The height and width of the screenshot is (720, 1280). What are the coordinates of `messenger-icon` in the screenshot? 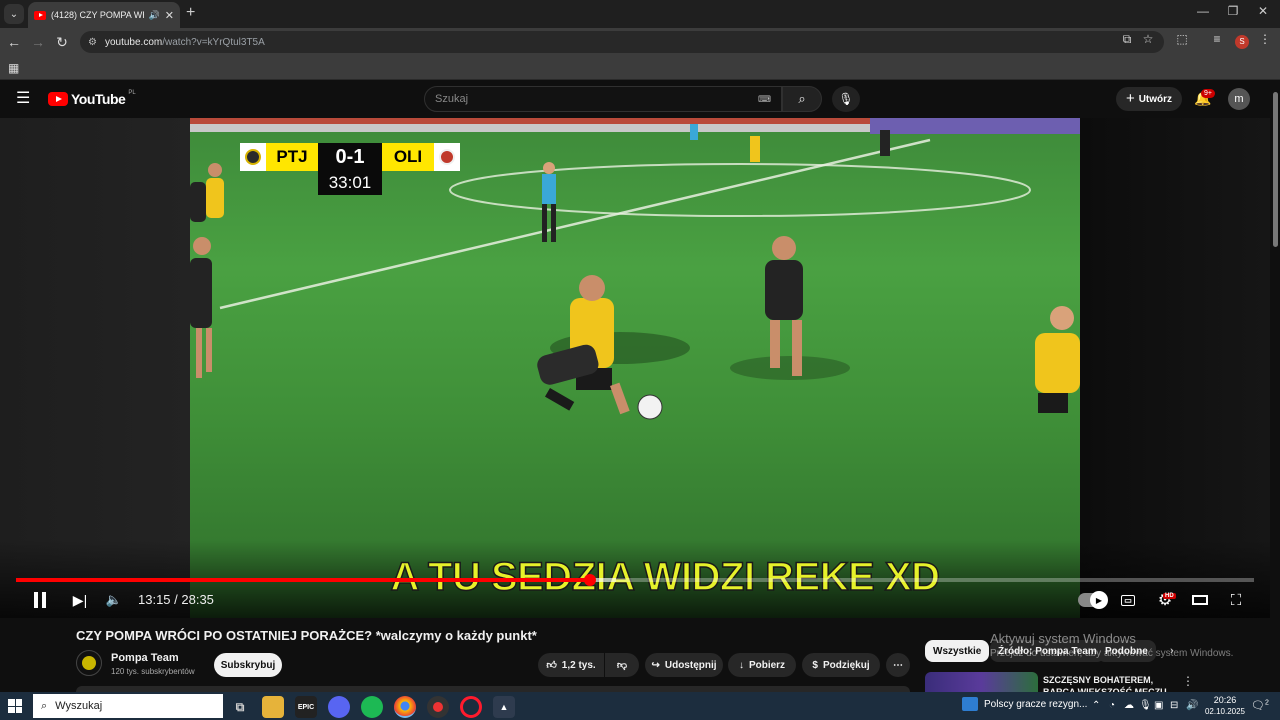 It's located at (339, 707).